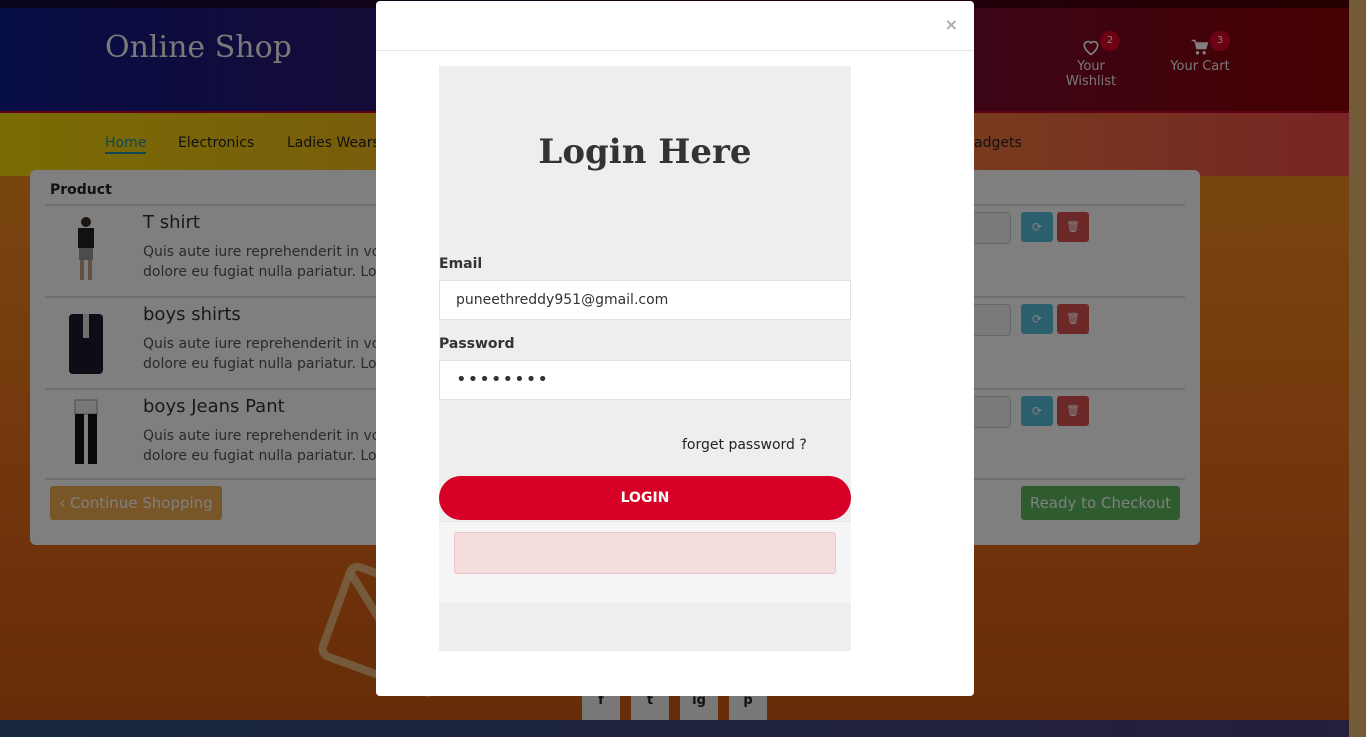  Describe the element at coordinates (645, 498) in the screenshot. I see `login-button: LOGIN` at that location.